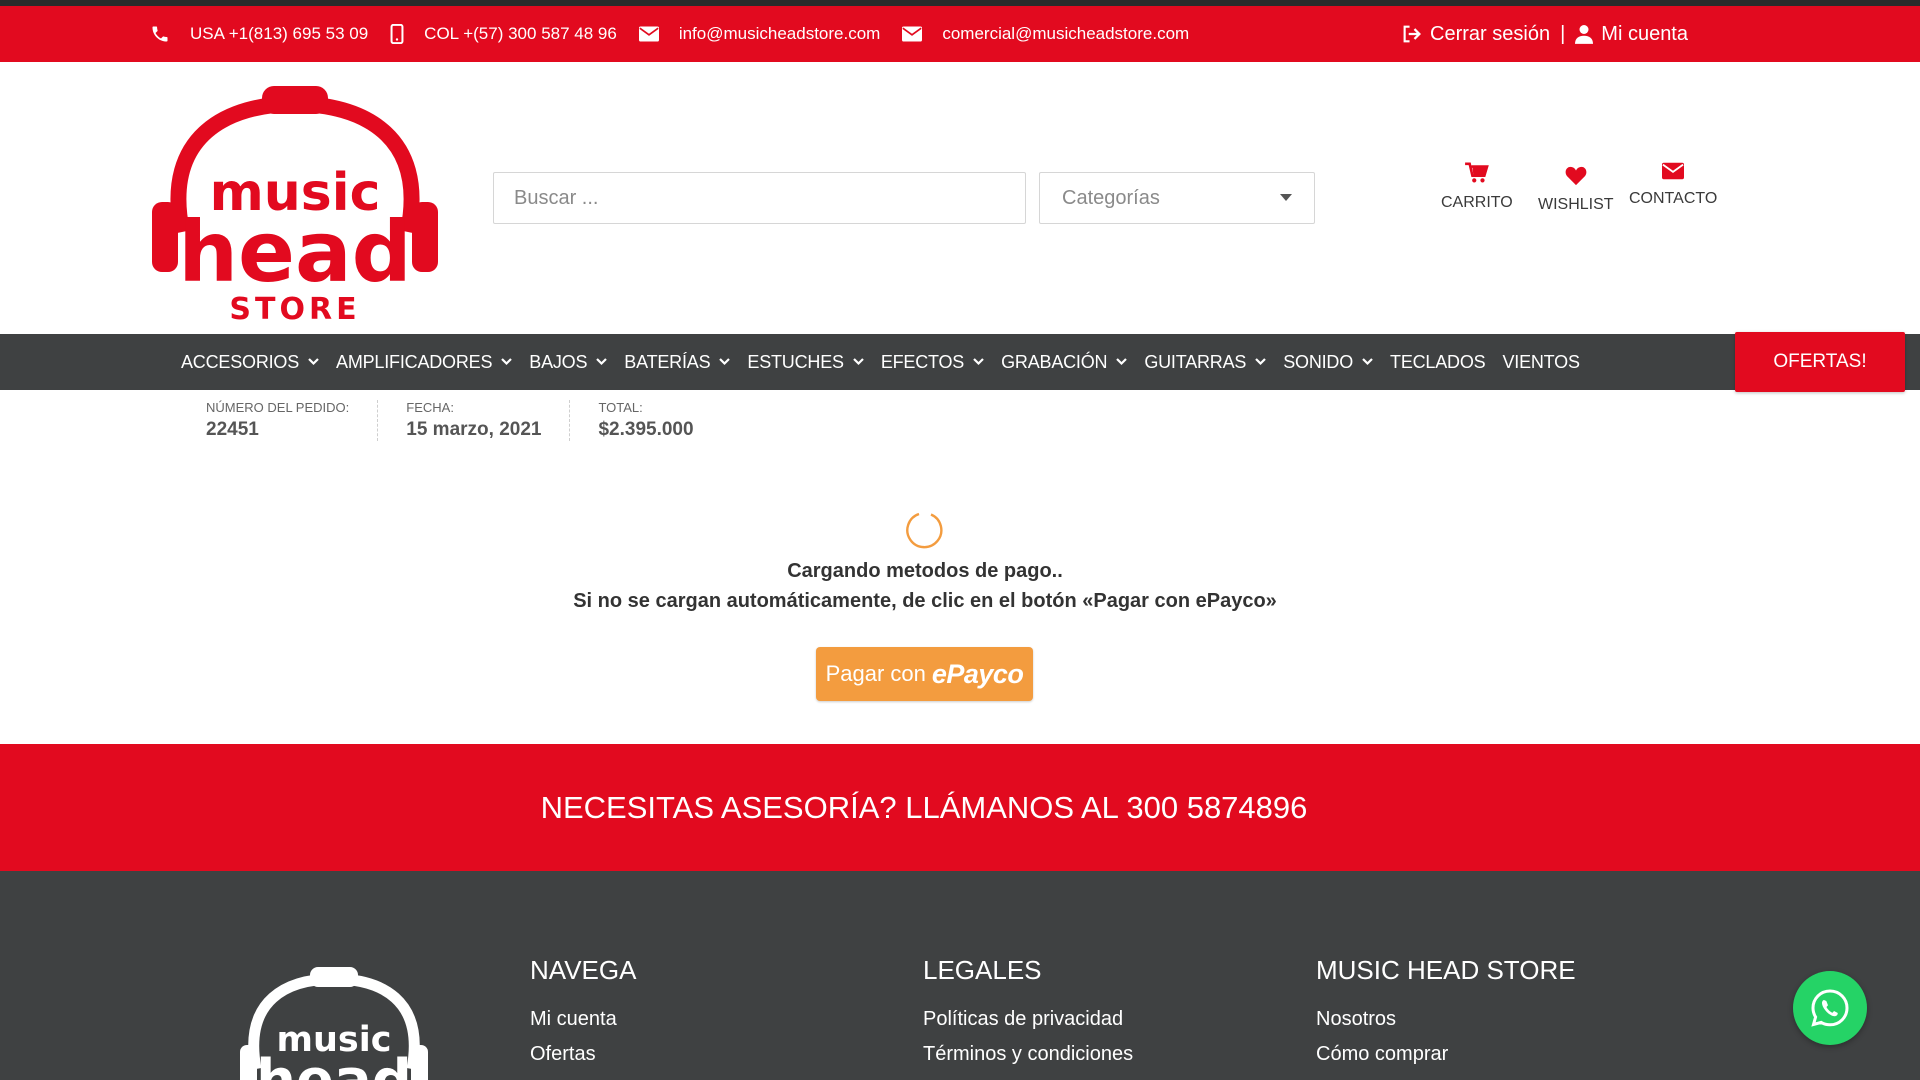  I want to click on nav-item-estuches: ESTUCHES, so click(805, 362).